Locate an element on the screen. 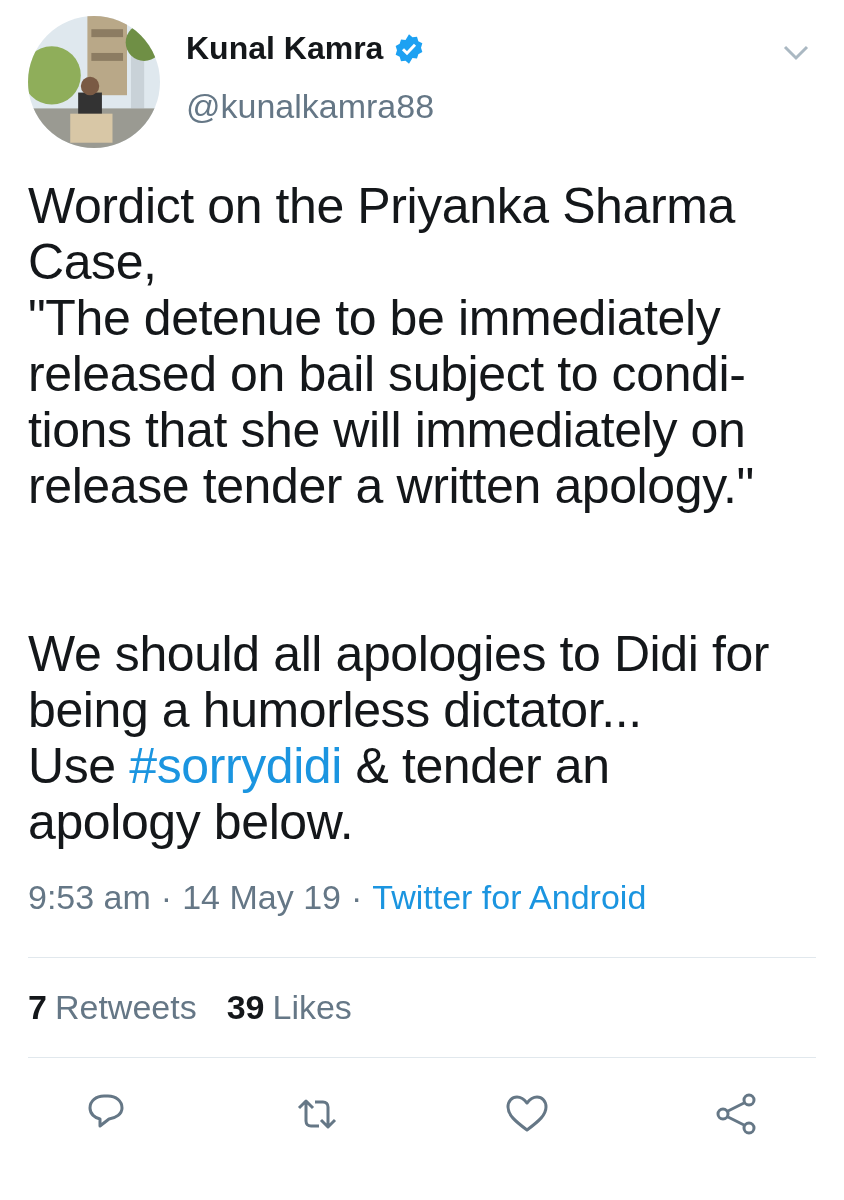 The width and height of the screenshot is (844, 1200). stat-label: Retweets is located at coordinates (125, 1007).